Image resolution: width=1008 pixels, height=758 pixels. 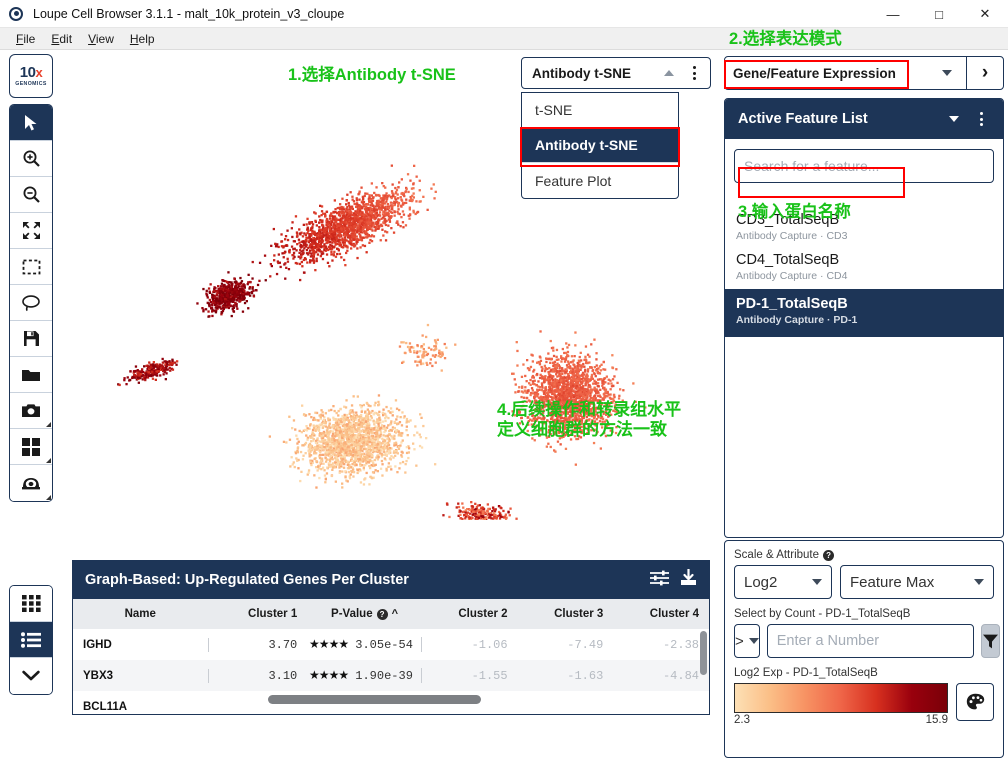 I want to click on grid-view-button, so click(x=31, y=604).